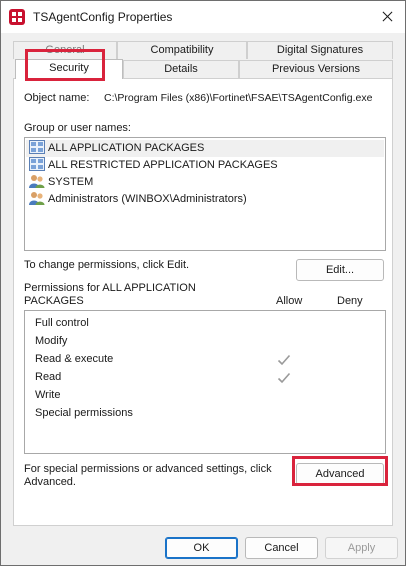 This screenshot has height=566, width=406. What do you see at coordinates (57, 98) in the screenshot?
I see `object-name-label: Object name:` at bounding box center [57, 98].